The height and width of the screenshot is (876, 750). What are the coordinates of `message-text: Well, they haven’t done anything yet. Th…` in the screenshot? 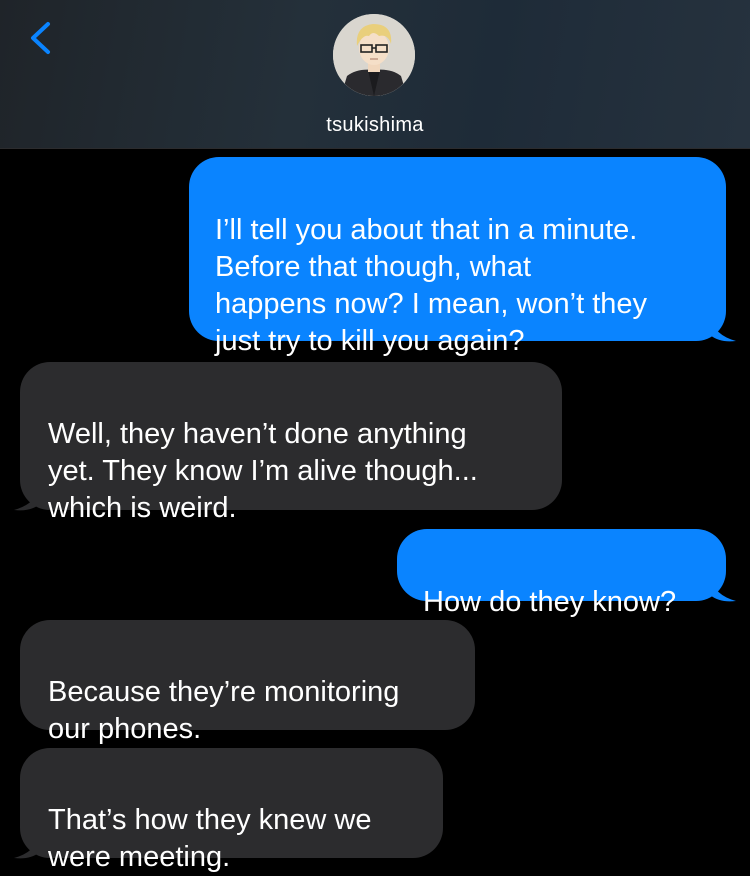 It's located at (263, 471).